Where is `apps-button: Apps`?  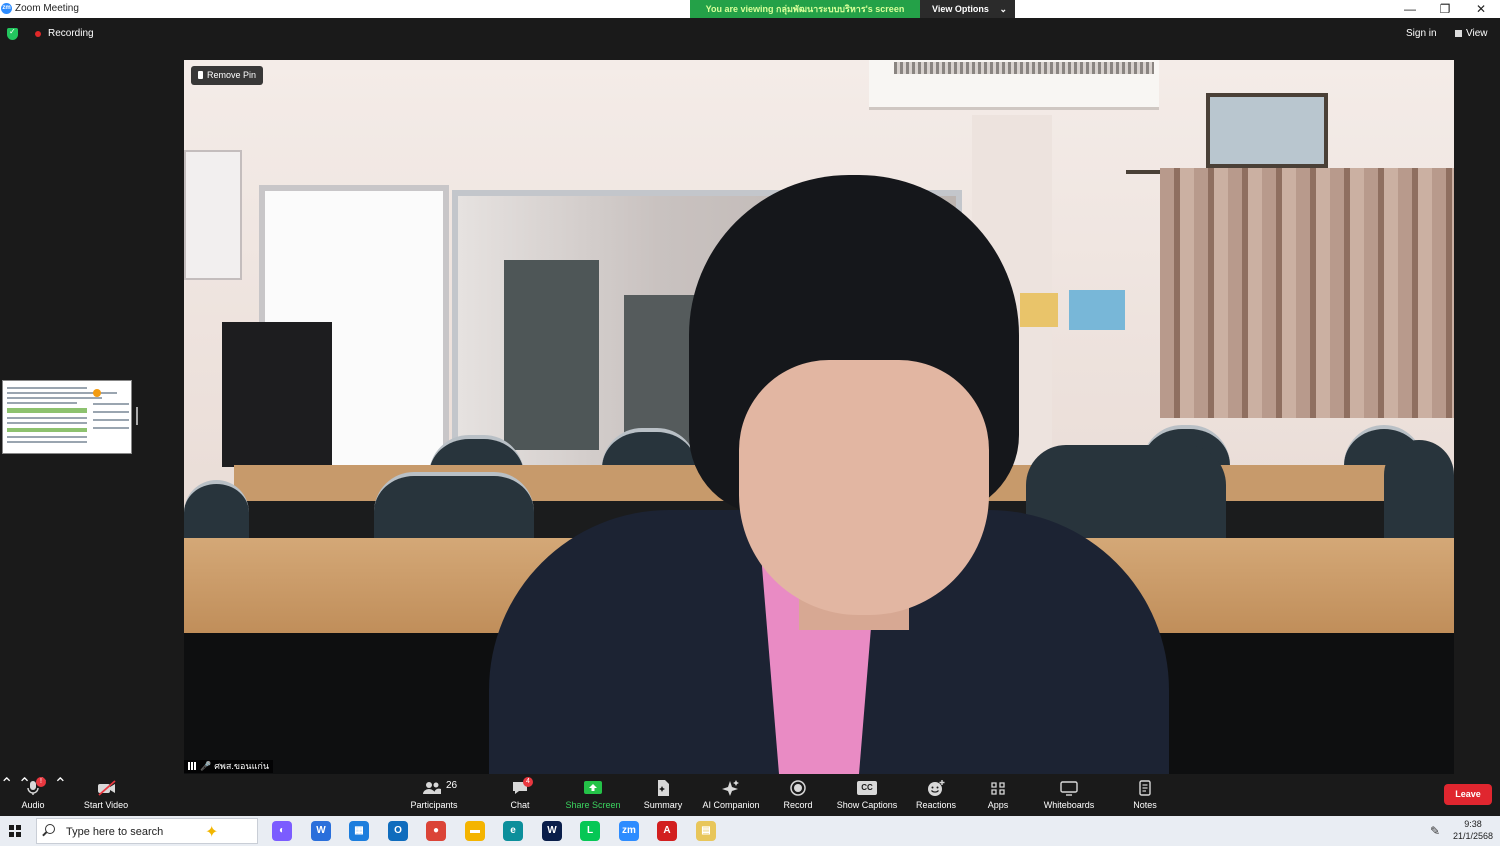
apps-button: Apps is located at coordinates (998, 795).